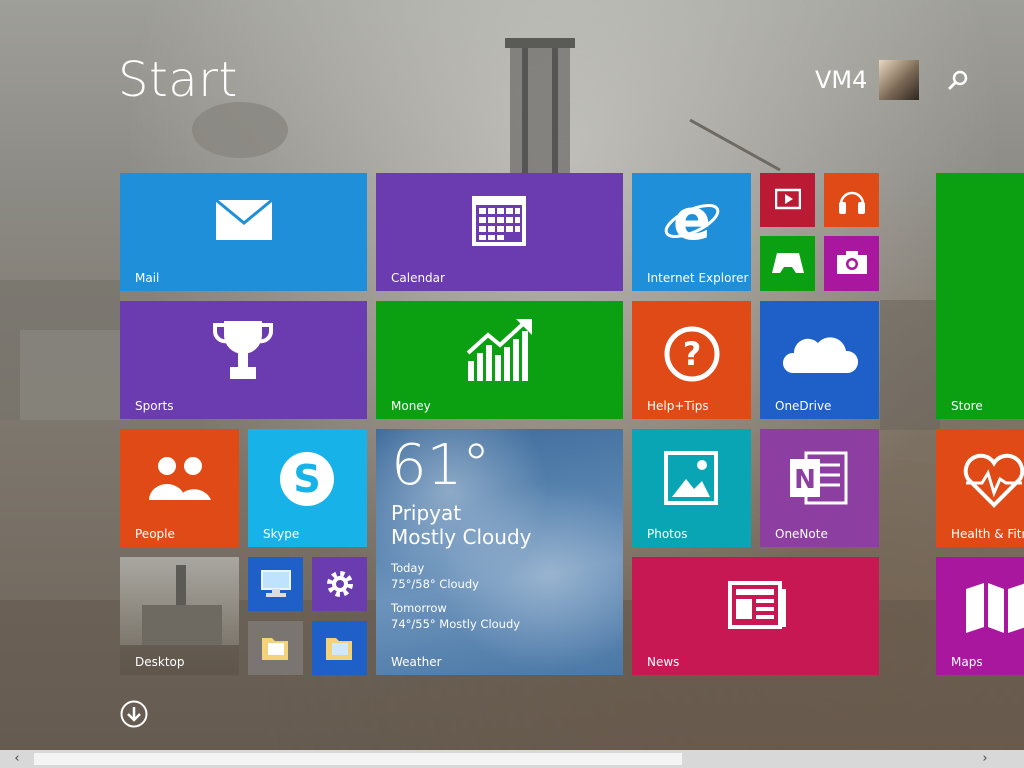 The image size is (1024, 768). I want to click on scroll-left-icon: ‹, so click(17, 759).